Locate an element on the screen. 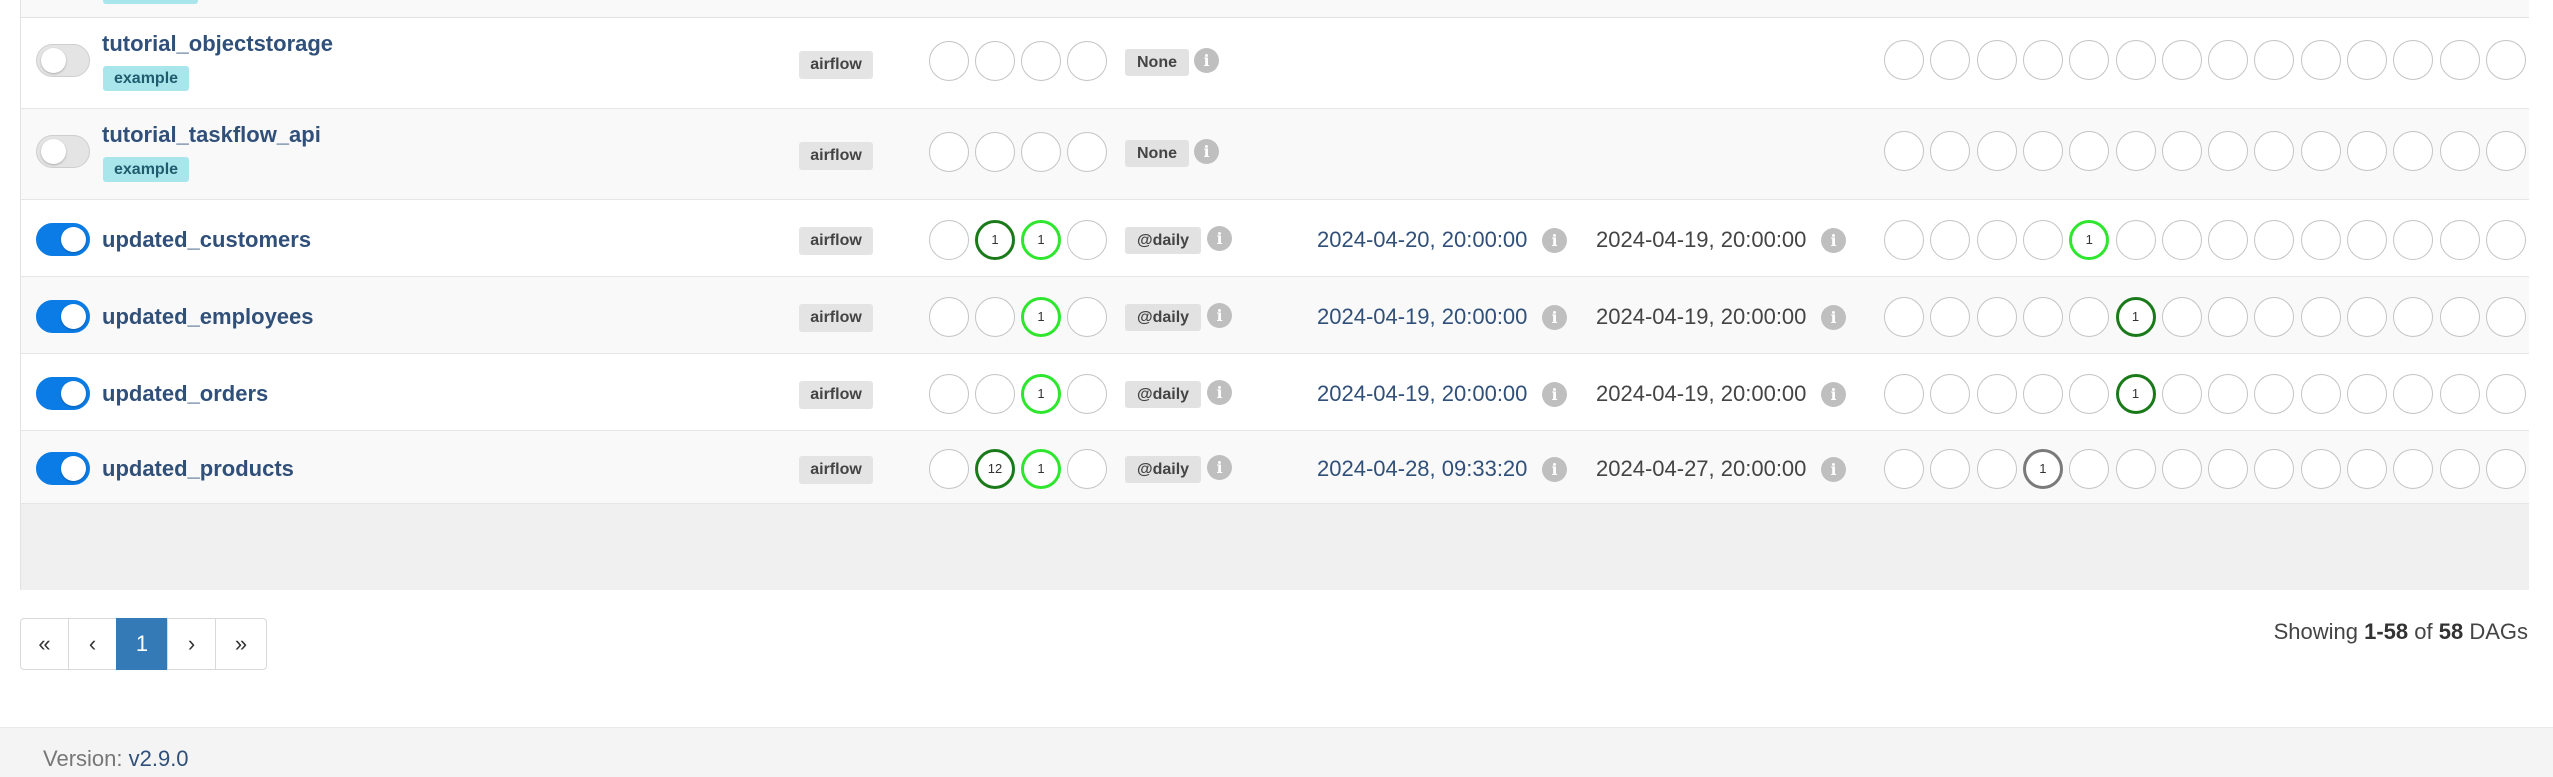  run-status-circle: 12 is located at coordinates (995, 468).